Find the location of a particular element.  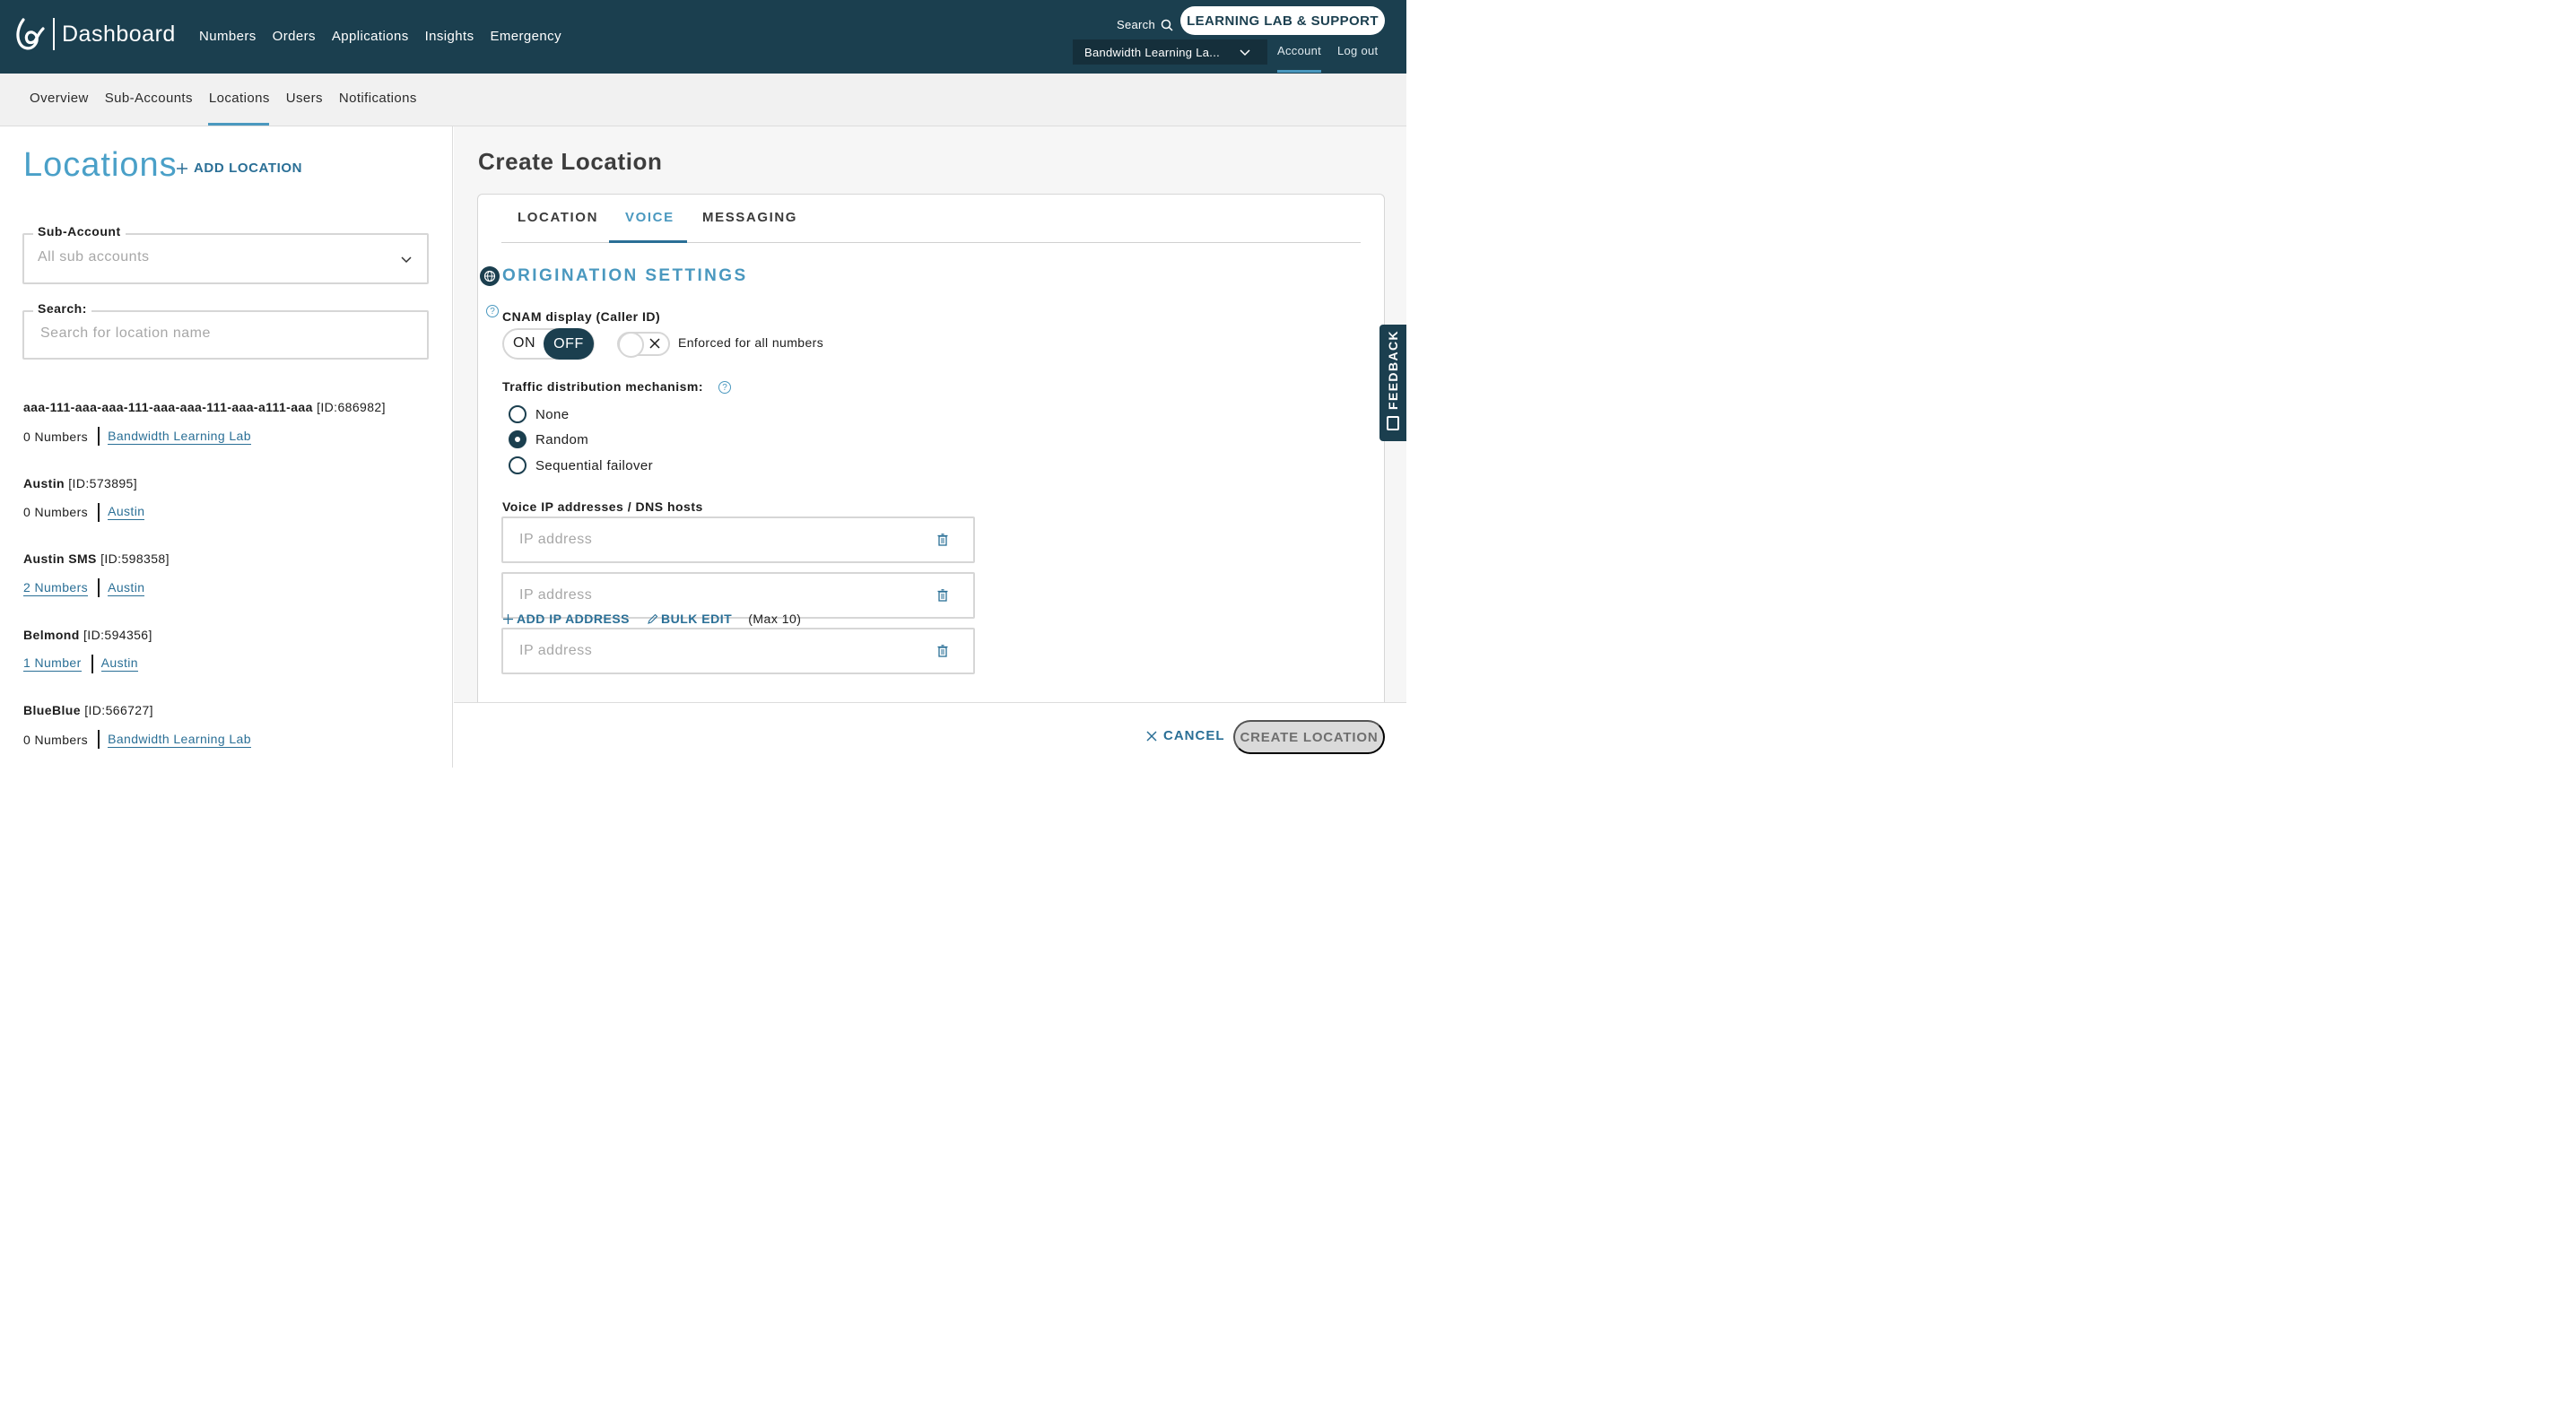

subnav-notifications: Notifications is located at coordinates (378, 98).